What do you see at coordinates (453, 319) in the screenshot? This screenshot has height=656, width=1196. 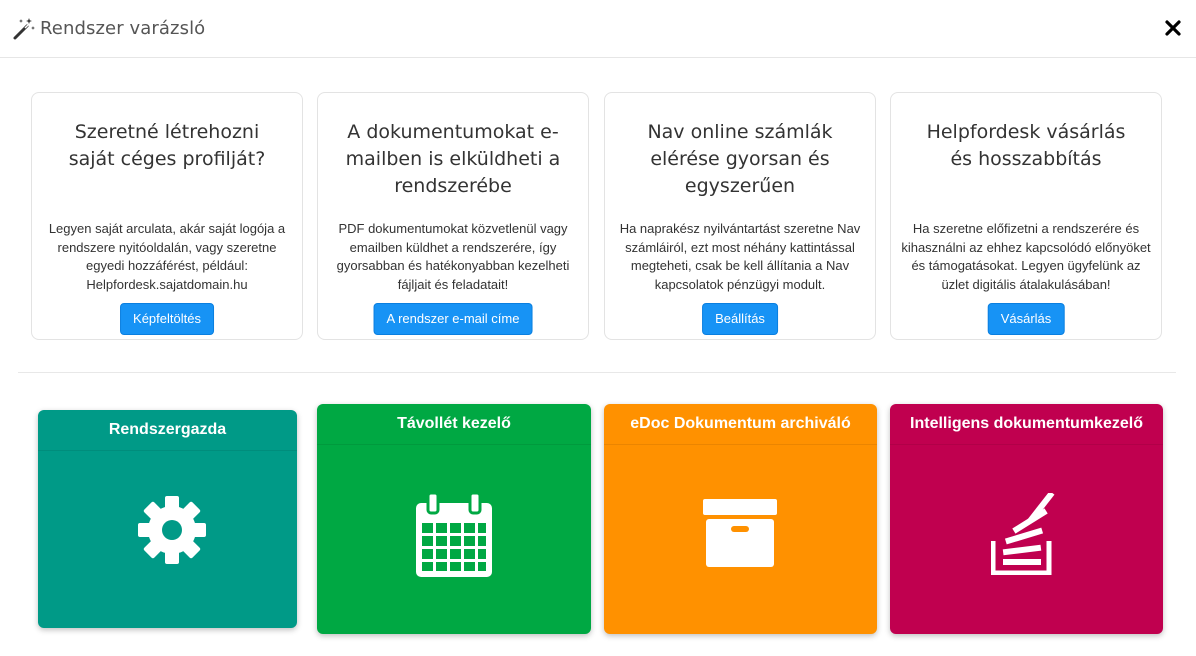 I see `system-email-button: A rendszer e-mail címe` at bounding box center [453, 319].